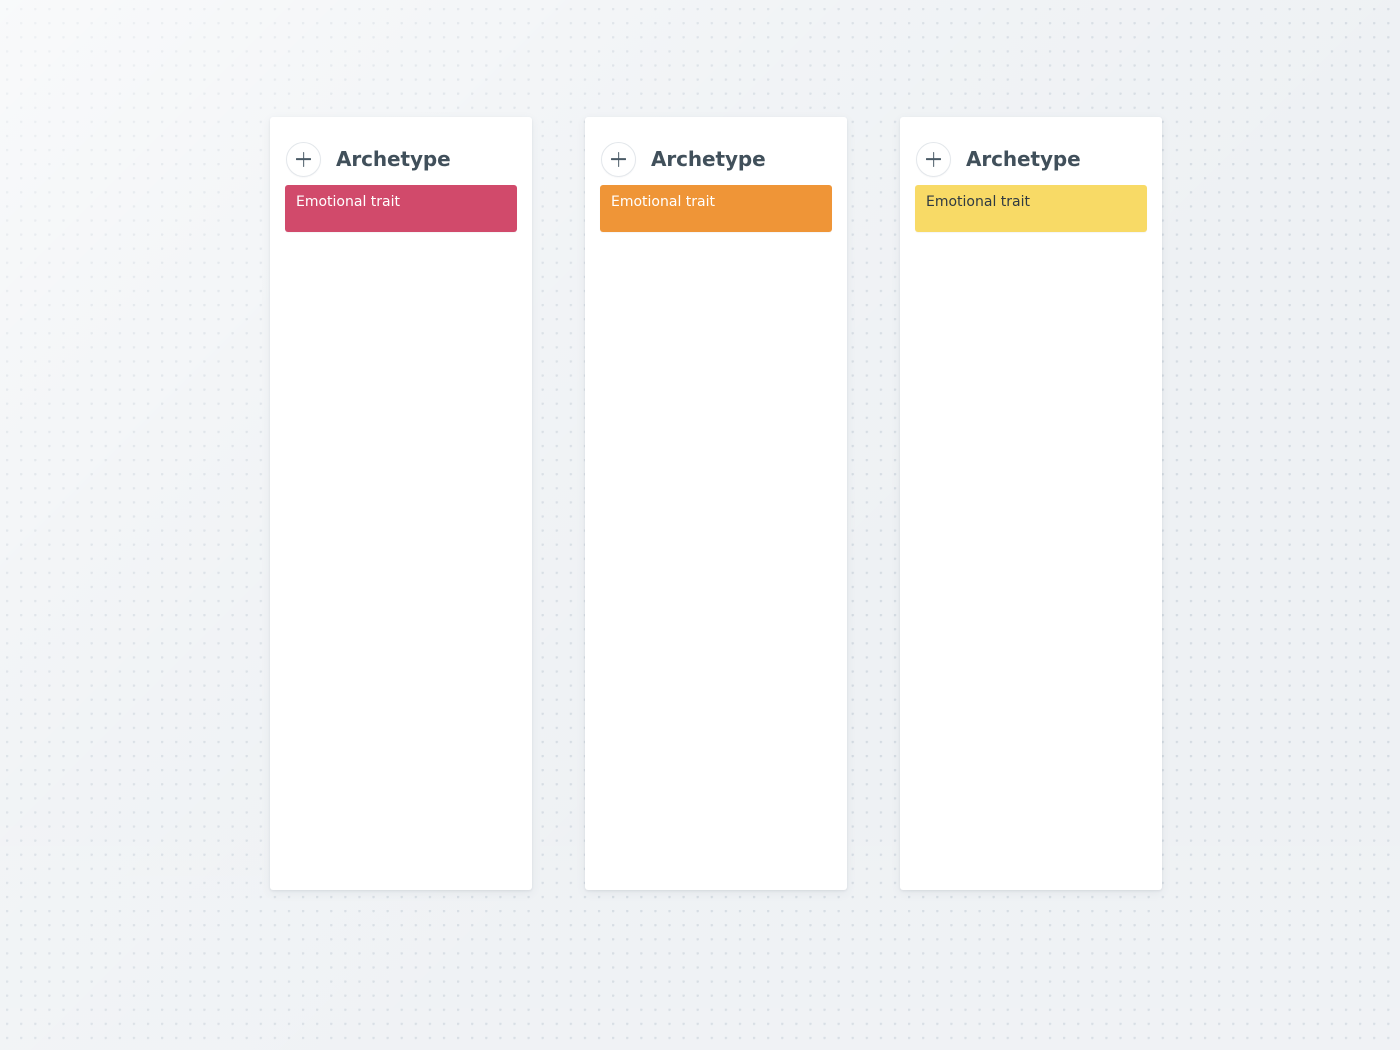 This screenshot has width=1400, height=1050. I want to click on column-archetype-1: Archetype Emotional trait, so click(401, 503).